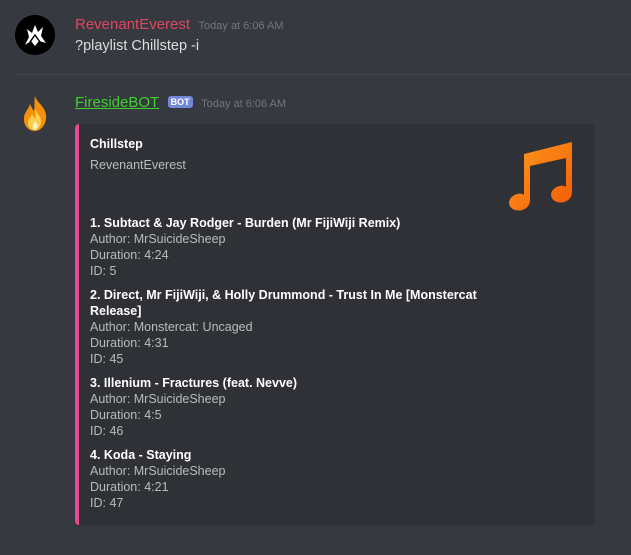 This screenshot has height=555, width=631. Describe the element at coordinates (137, 46) in the screenshot. I see `message-content: ?playlist Chillstep -i` at that location.